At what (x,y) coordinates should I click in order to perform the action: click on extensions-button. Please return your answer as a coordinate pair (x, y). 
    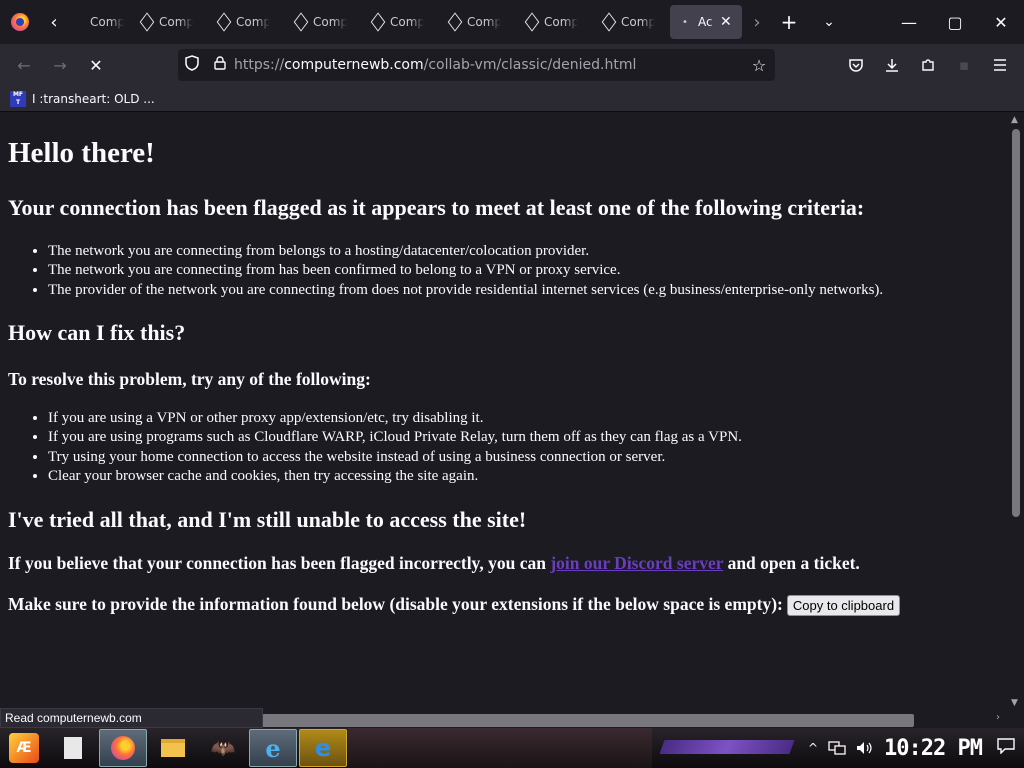
    Looking at the image, I should click on (928, 65).